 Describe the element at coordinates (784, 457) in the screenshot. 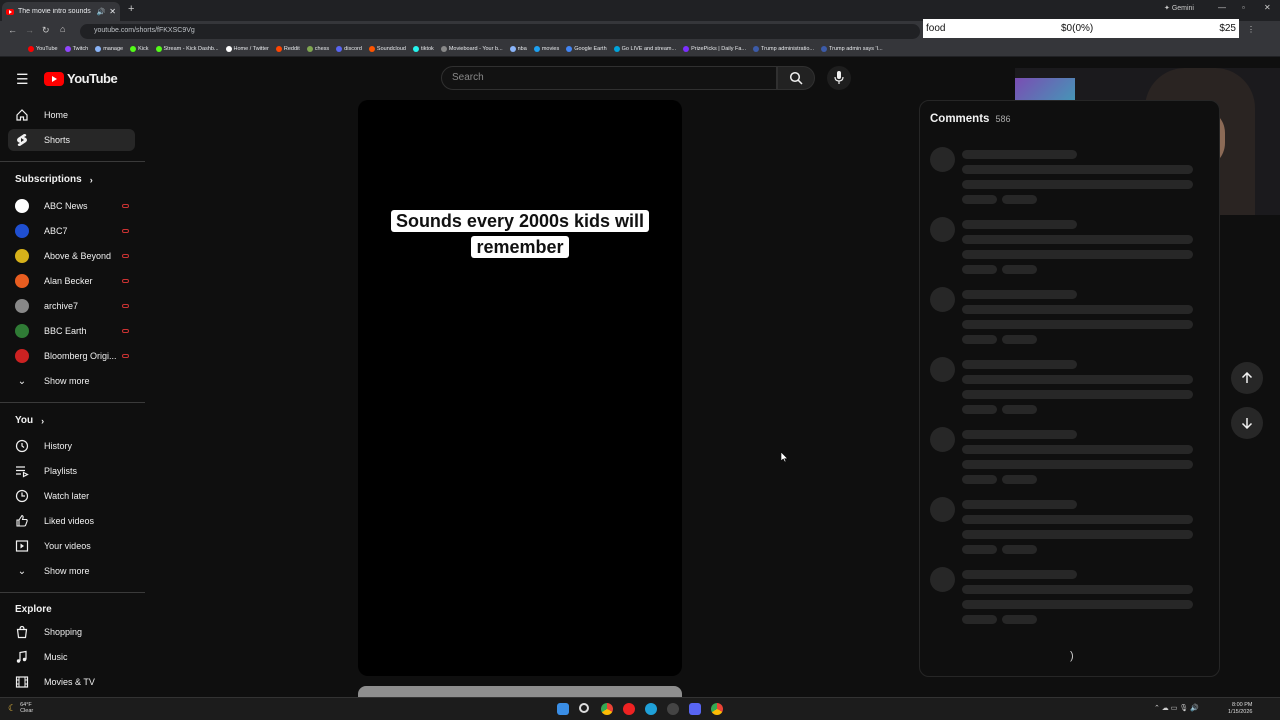

I see `mouse-cursor-icon` at that location.